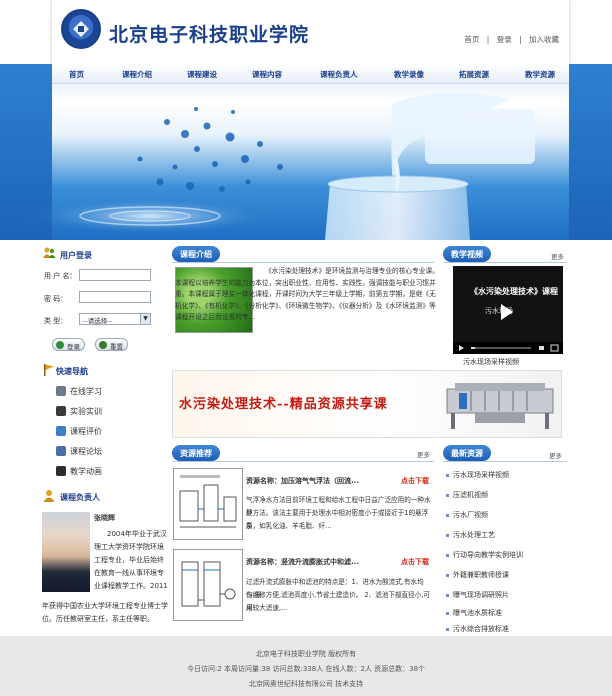 Image resolution: width=612 pixels, height=696 pixels. What do you see at coordinates (116, 347) in the screenshot?
I see `reset-button-label: 重置` at bounding box center [116, 347].